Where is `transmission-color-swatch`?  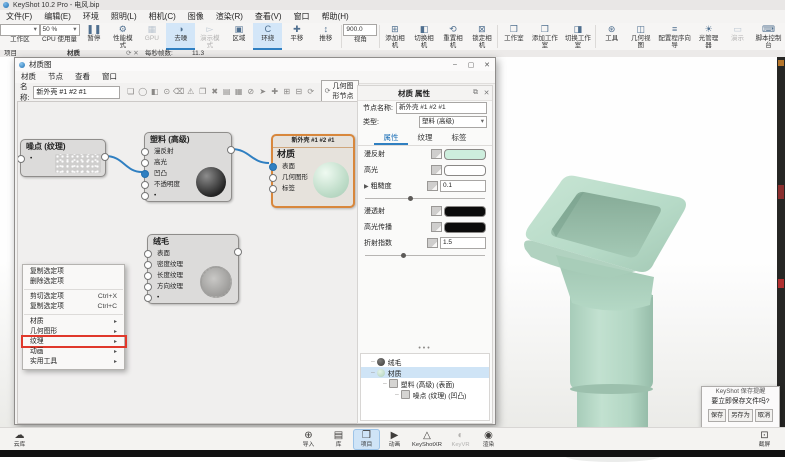
transmission-color-swatch is located at coordinates (465, 211).